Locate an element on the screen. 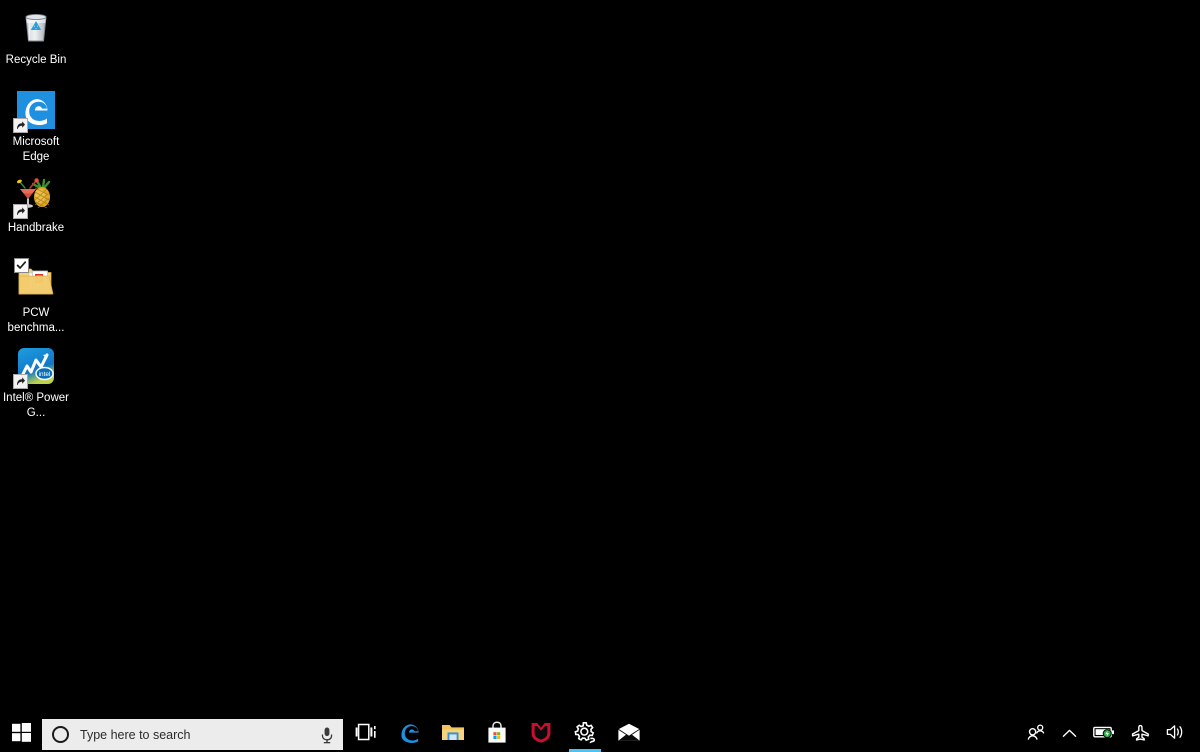 The width and height of the screenshot is (1200, 752). tray-button-show-hidden-icons is located at coordinates (1069, 734).